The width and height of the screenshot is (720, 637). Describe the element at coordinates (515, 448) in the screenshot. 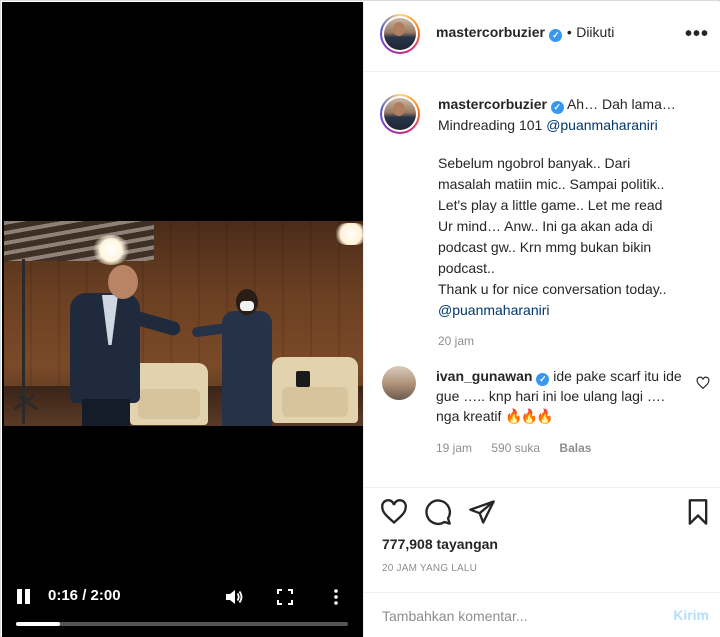

I see `comment-likes: 590 suka` at that location.